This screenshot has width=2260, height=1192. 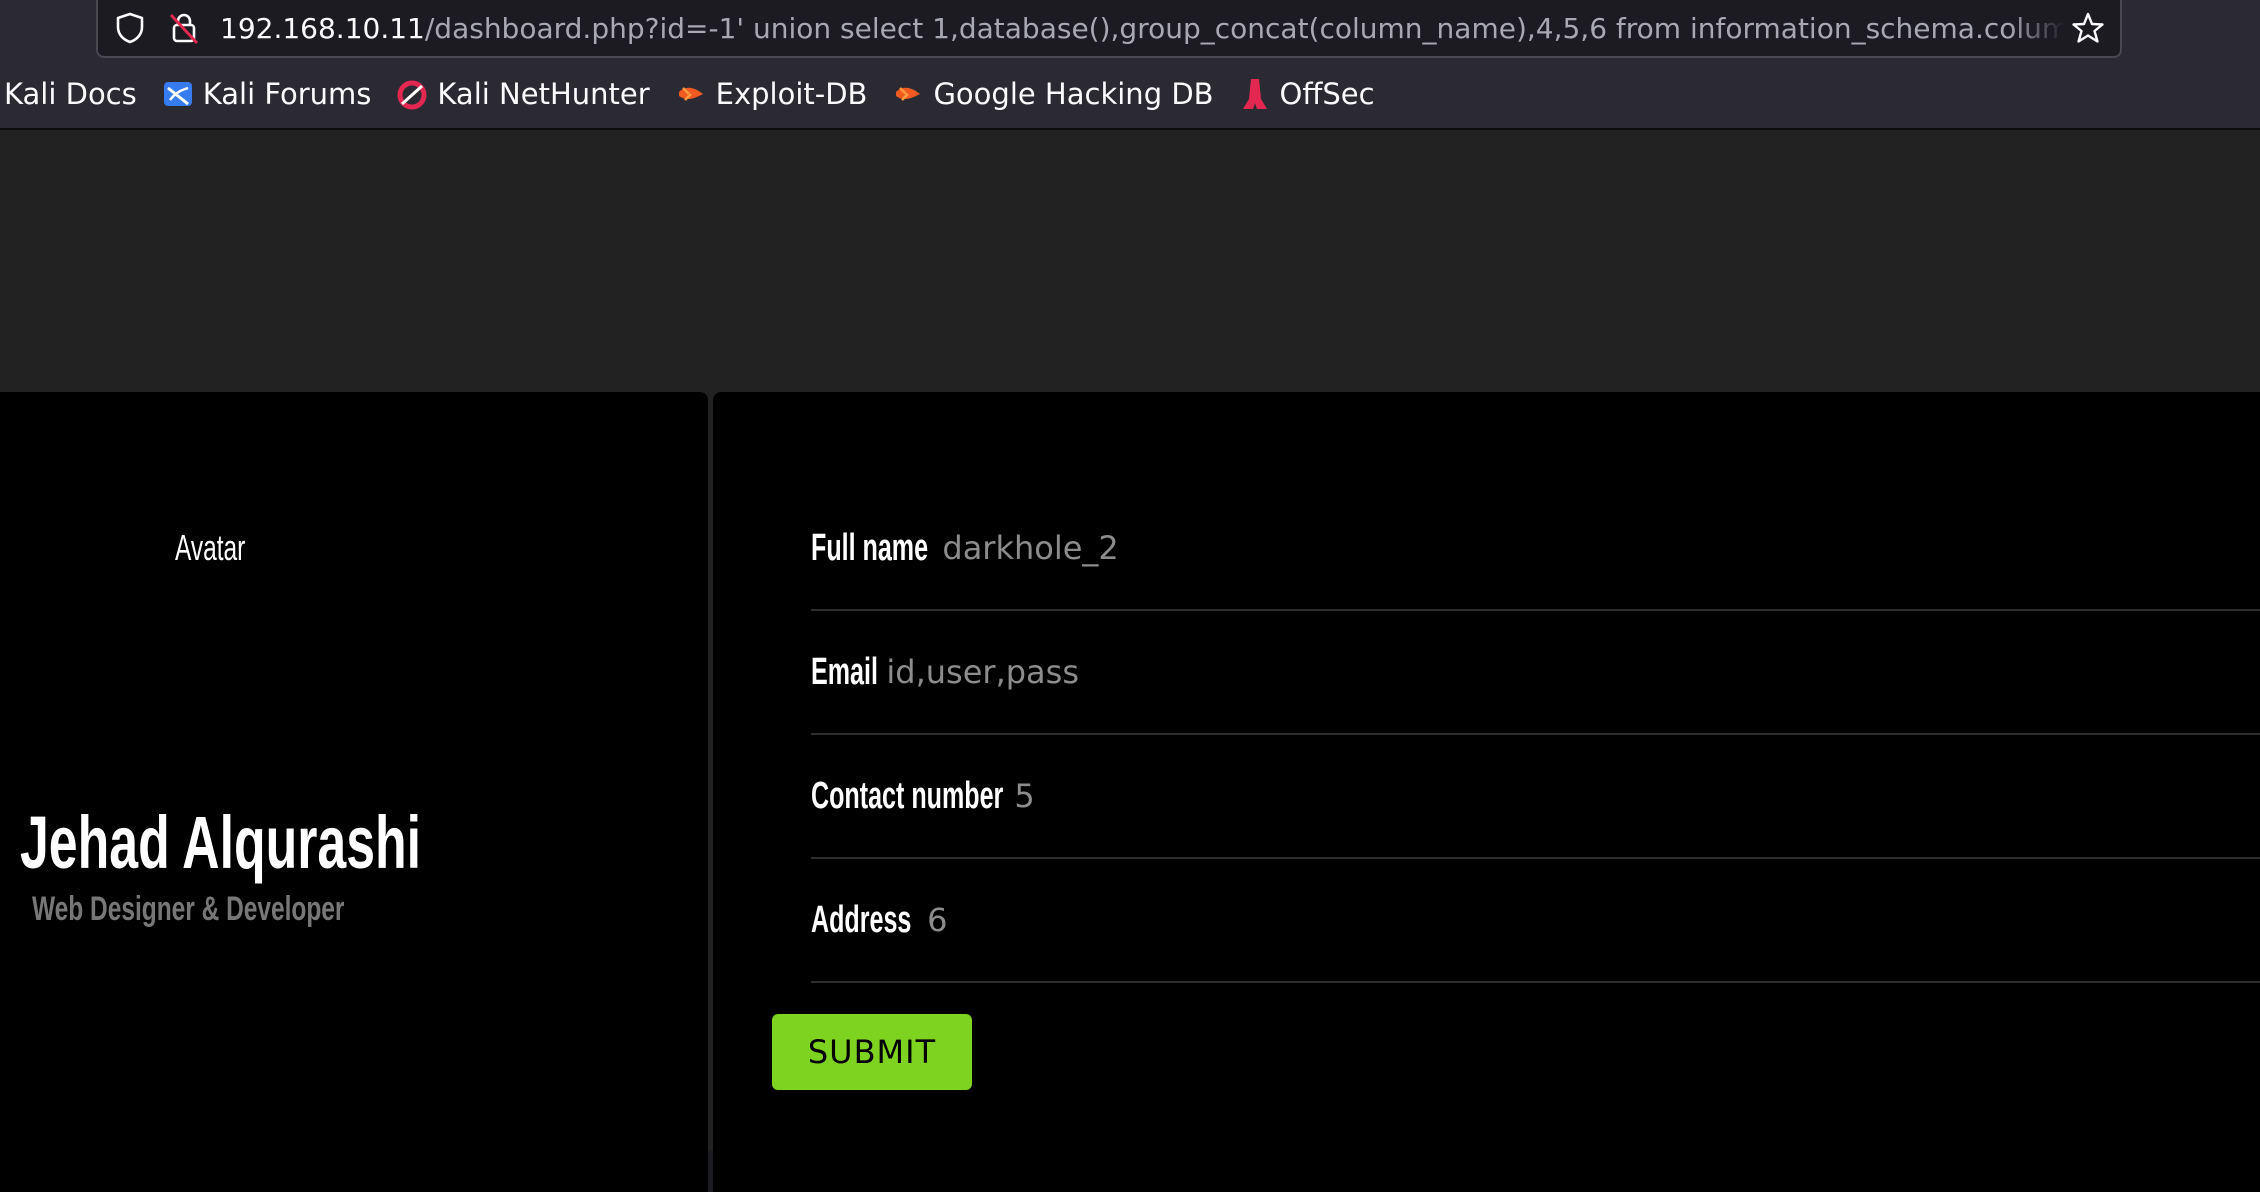 What do you see at coordinates (908, 94) in the screenshot?
I see `ghdb-icon` at bounding box center [908, 94].